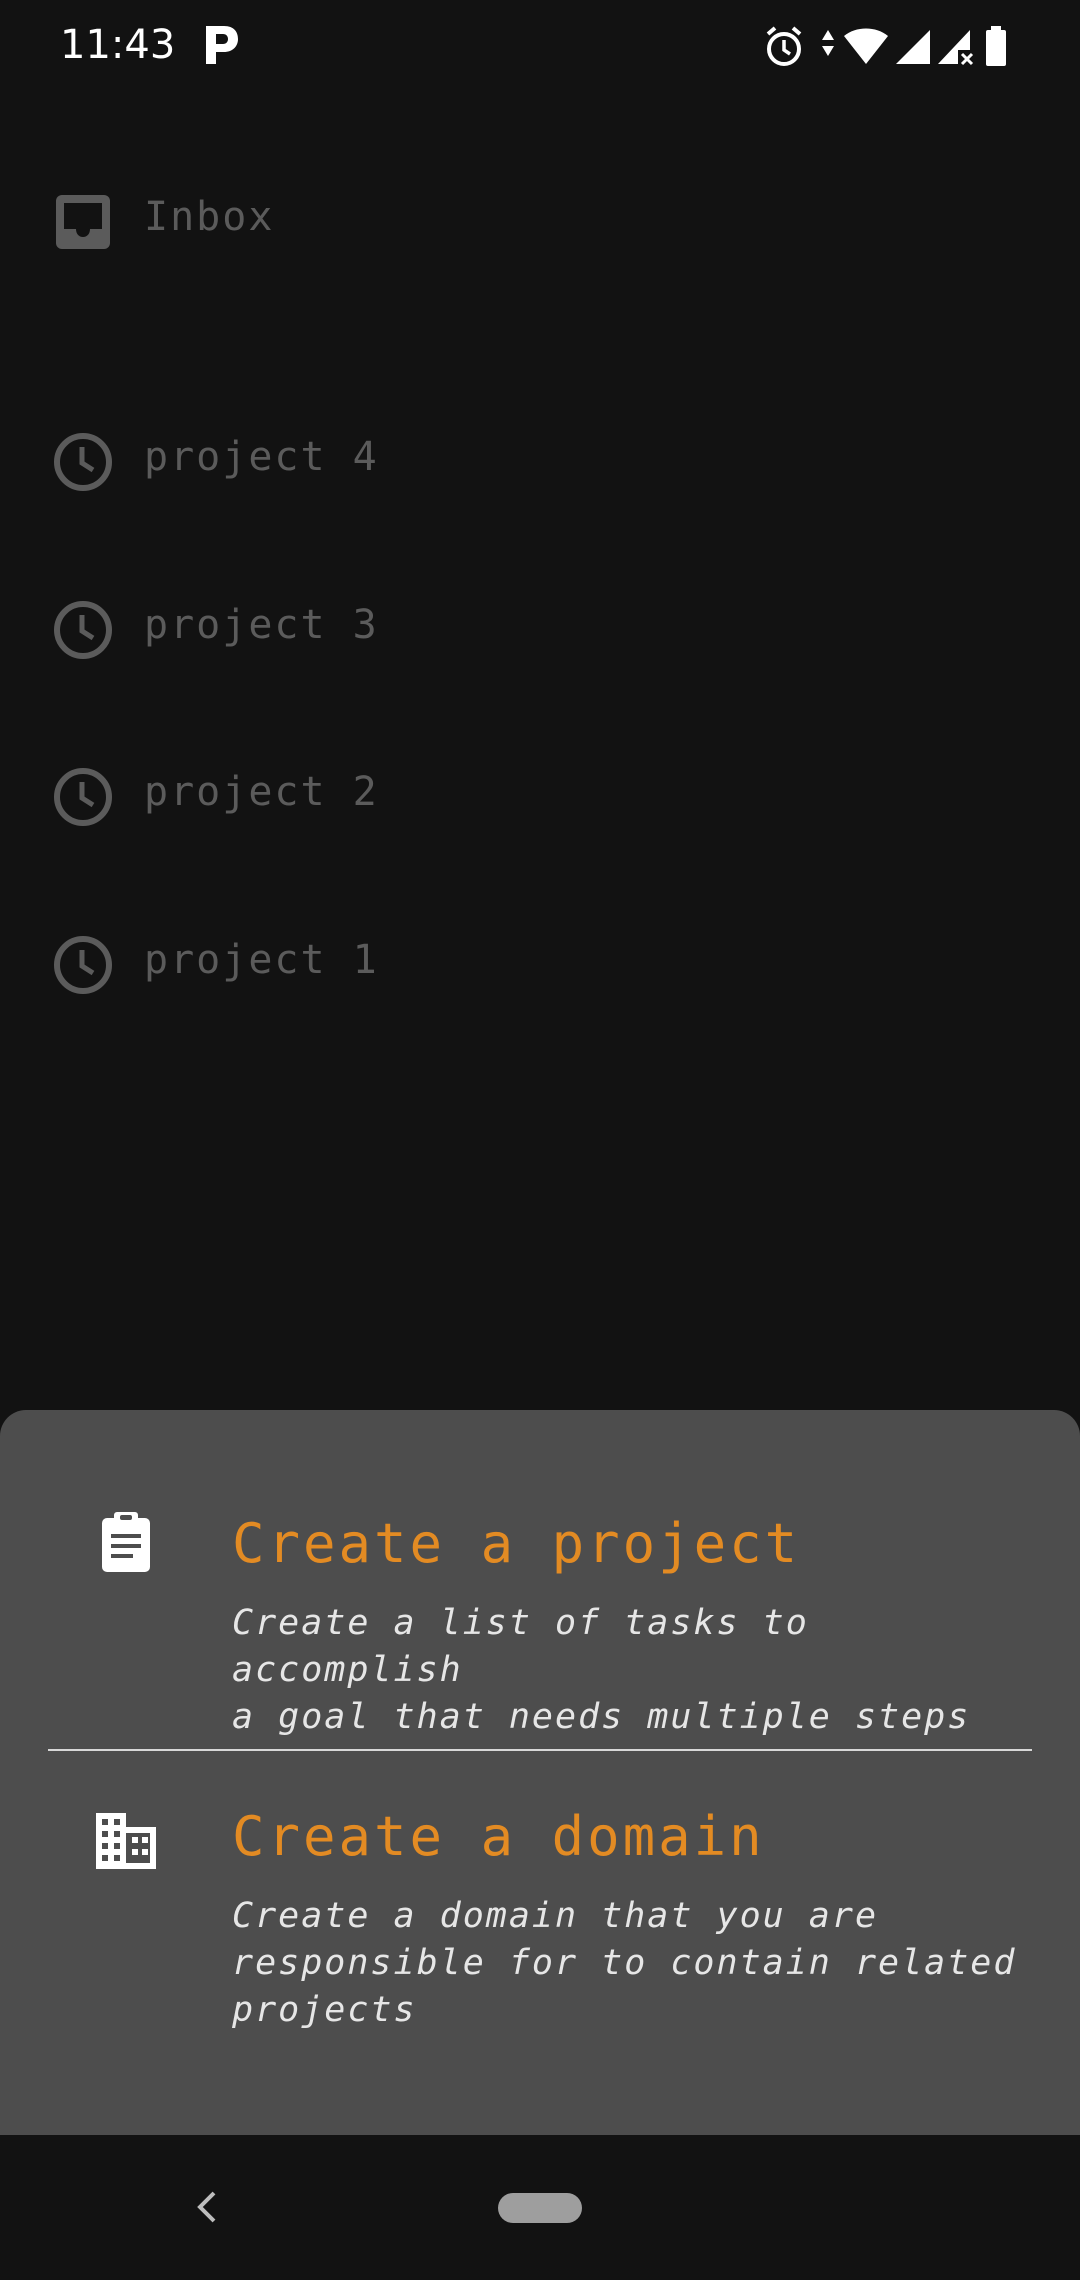 Image resolution: width=1080 pixels, height=2280 pixels. I want to click on wifi-icon, so click(866, 46).